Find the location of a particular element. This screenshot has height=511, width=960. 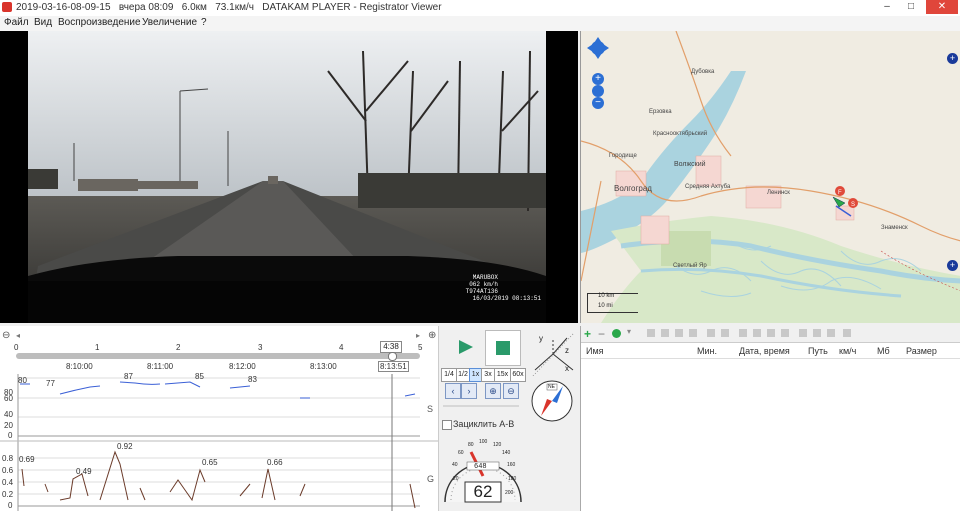

menu-bar: Файл Вид Воспроизведение Увеличение ? is located at coordinates (480, 23).